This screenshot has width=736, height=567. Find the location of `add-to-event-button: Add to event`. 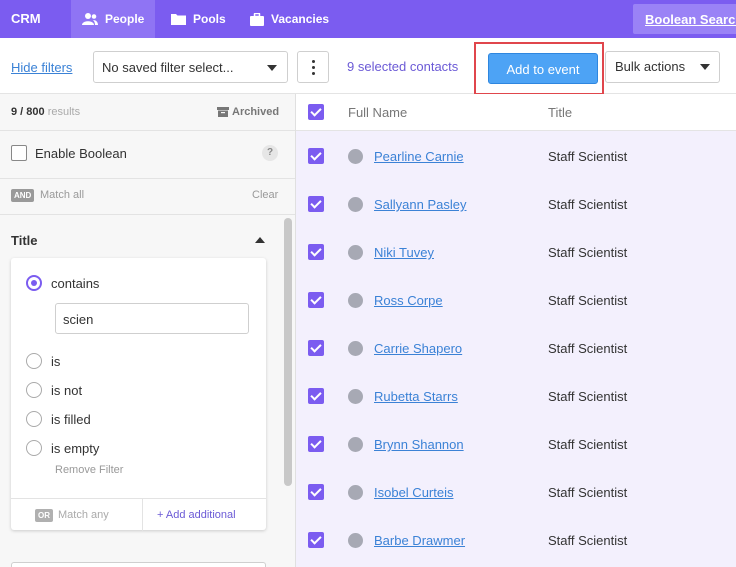

add-to-event-button: Add to event is located at coordinates (543, 68).